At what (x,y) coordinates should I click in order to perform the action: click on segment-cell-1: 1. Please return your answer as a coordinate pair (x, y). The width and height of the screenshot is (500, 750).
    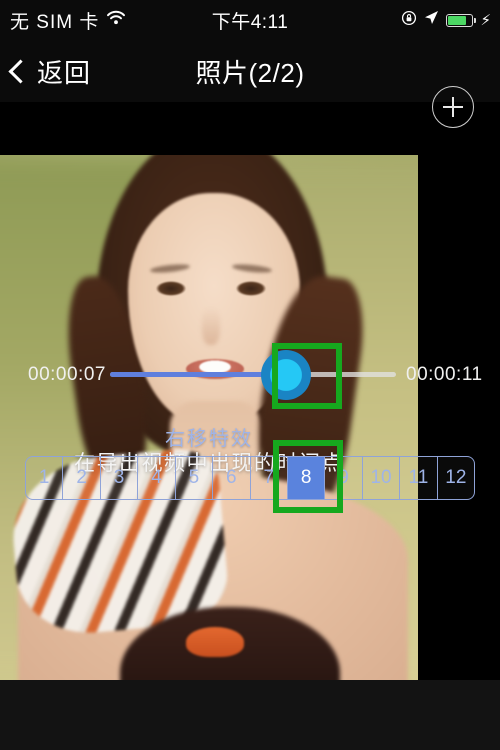
    Looking at the image, I should click on (45, 478).